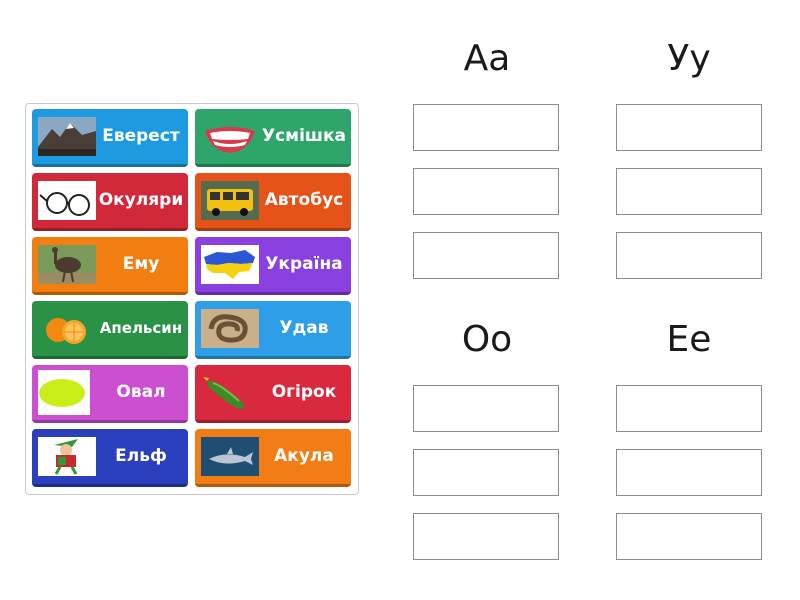 This screenshot has height=600, width=800. Describe the element at coordinates (67, 328) in the screenshot. I see `orange-image` at that location.